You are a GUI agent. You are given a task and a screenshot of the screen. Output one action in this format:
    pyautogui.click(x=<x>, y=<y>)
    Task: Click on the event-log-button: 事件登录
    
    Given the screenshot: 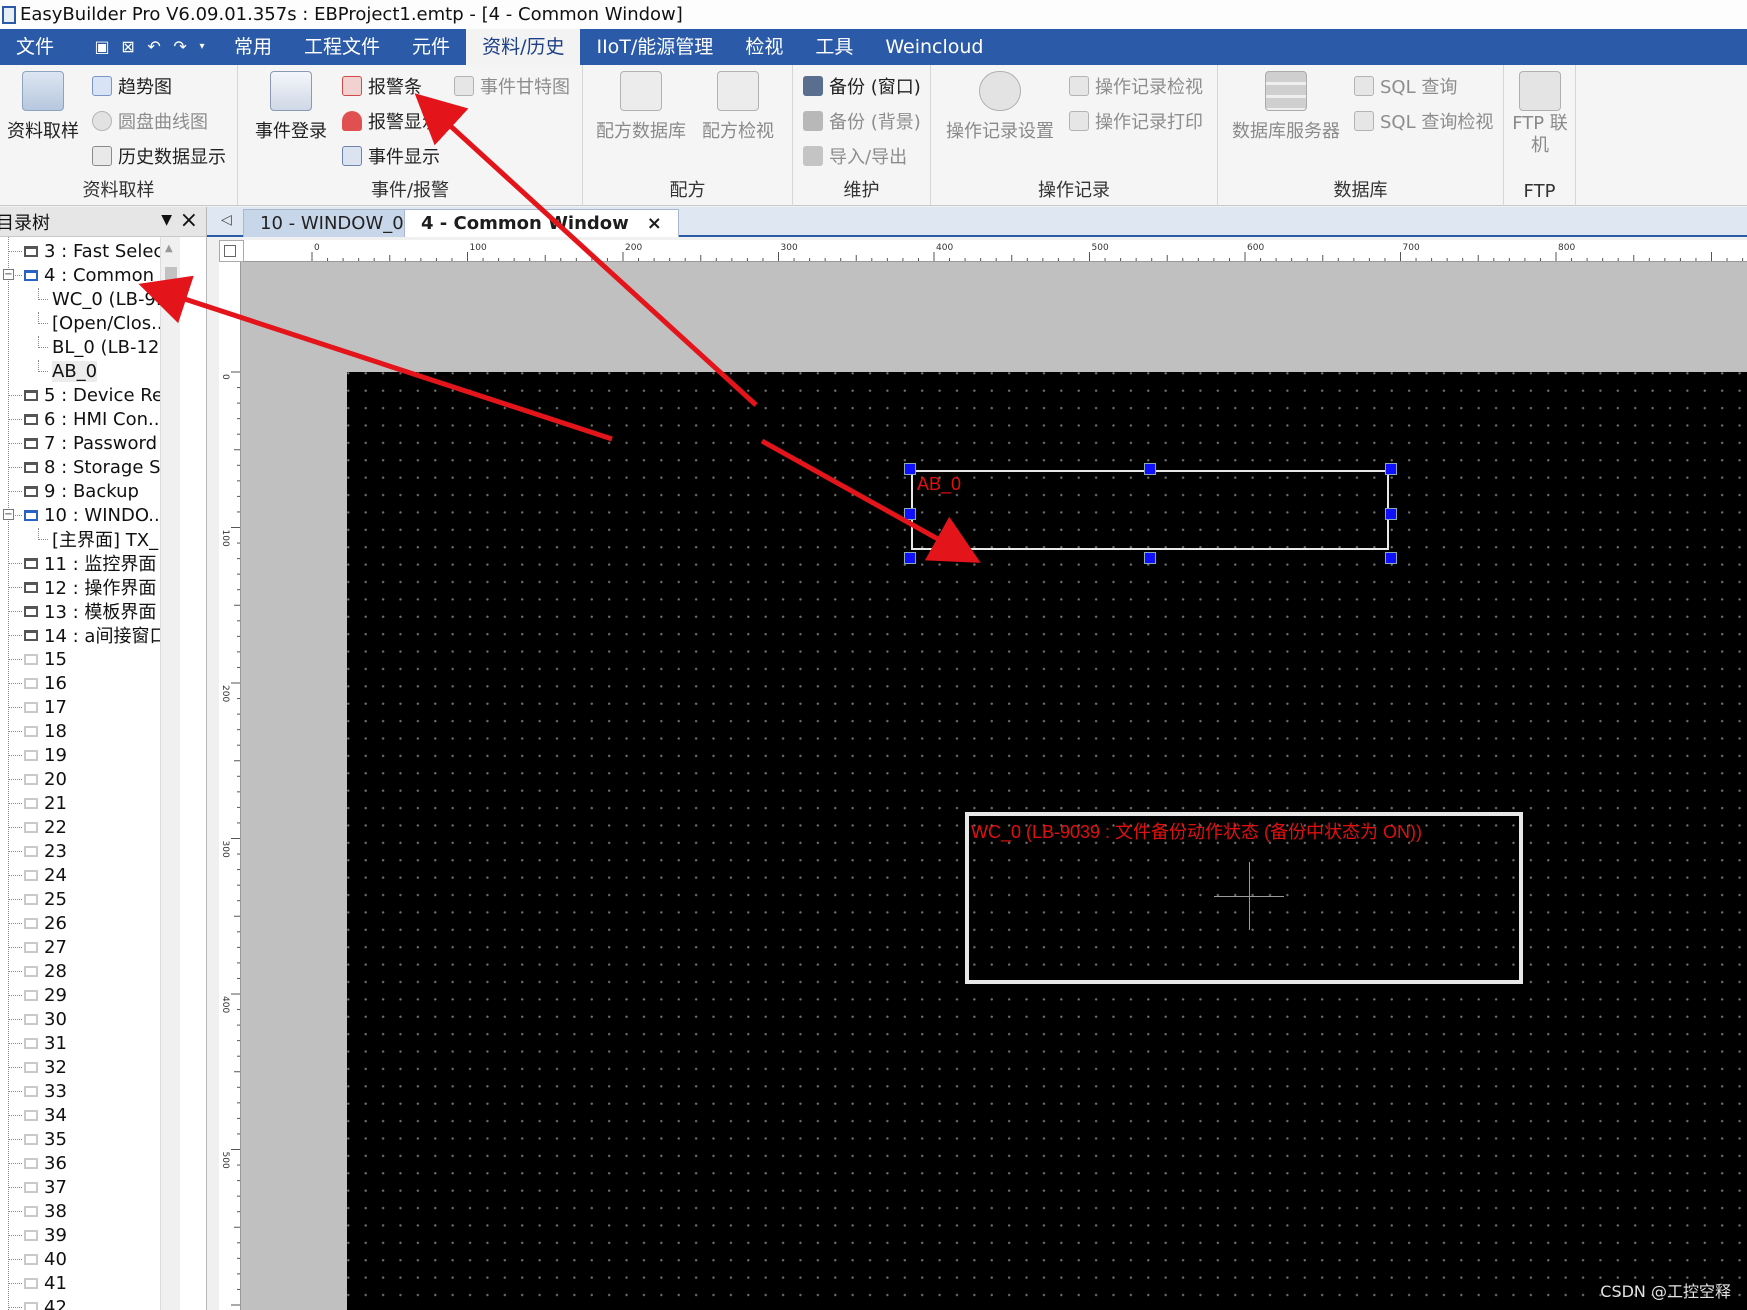 What is the action you would take?
    pyautogui.click(x=291, y=107)
    